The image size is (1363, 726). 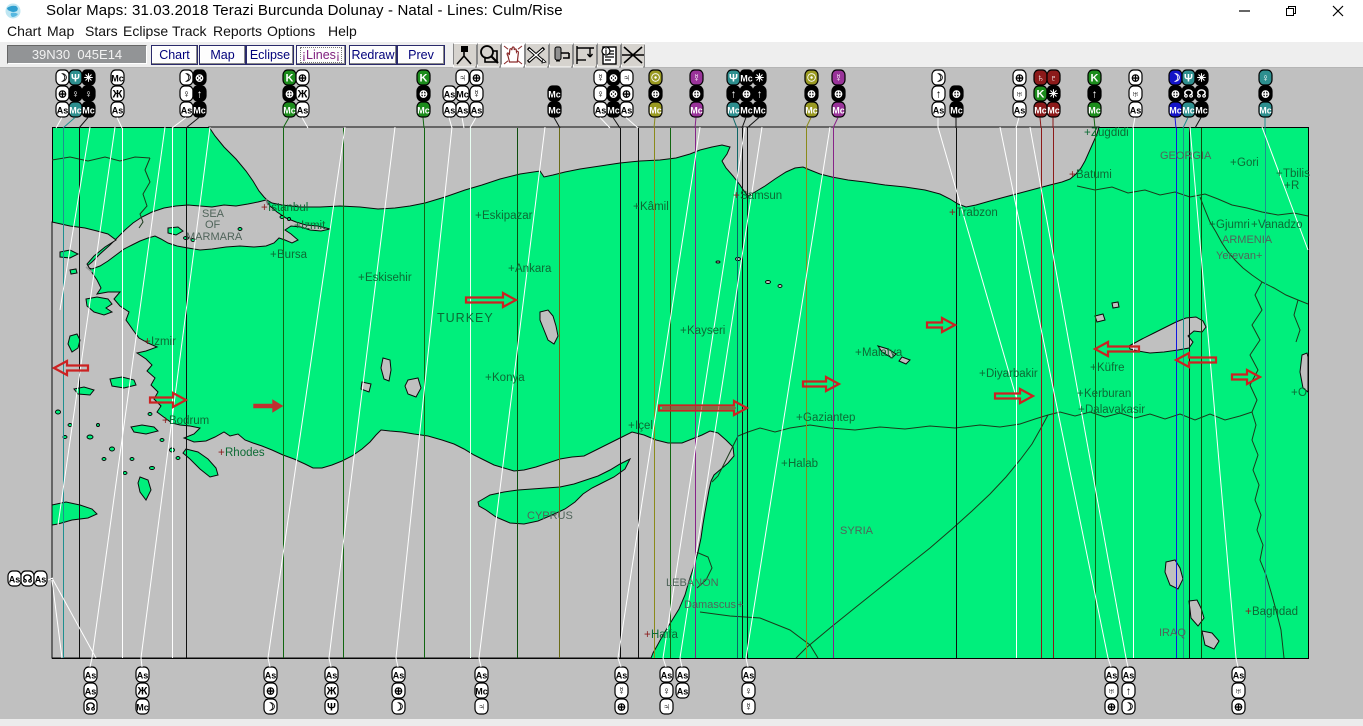 What do you see at coordinates (508, 378) in the screenshot?
I see `svg-text: Konya` at bounding box center [508, 378].